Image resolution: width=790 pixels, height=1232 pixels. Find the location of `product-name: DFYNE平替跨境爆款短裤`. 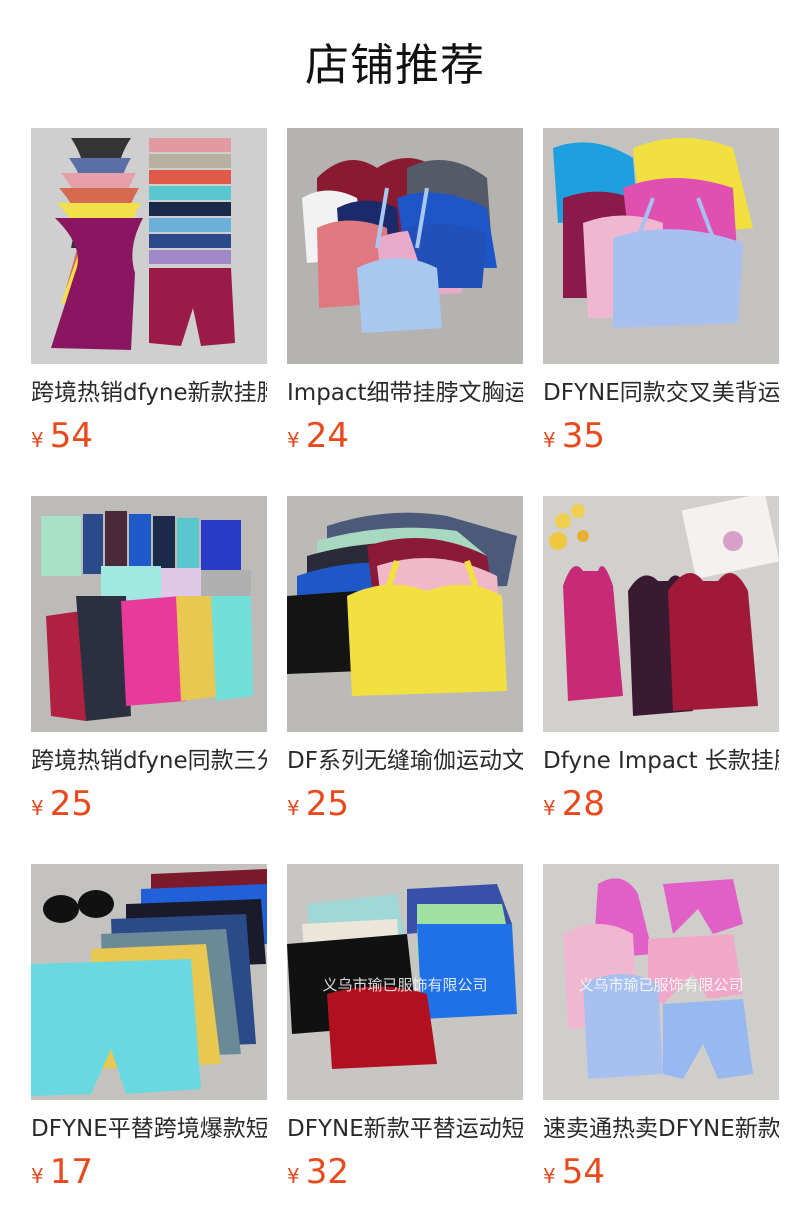

product-name: DFYNE平替跨境爆款短裤 is located at coordinates (149, 1130).